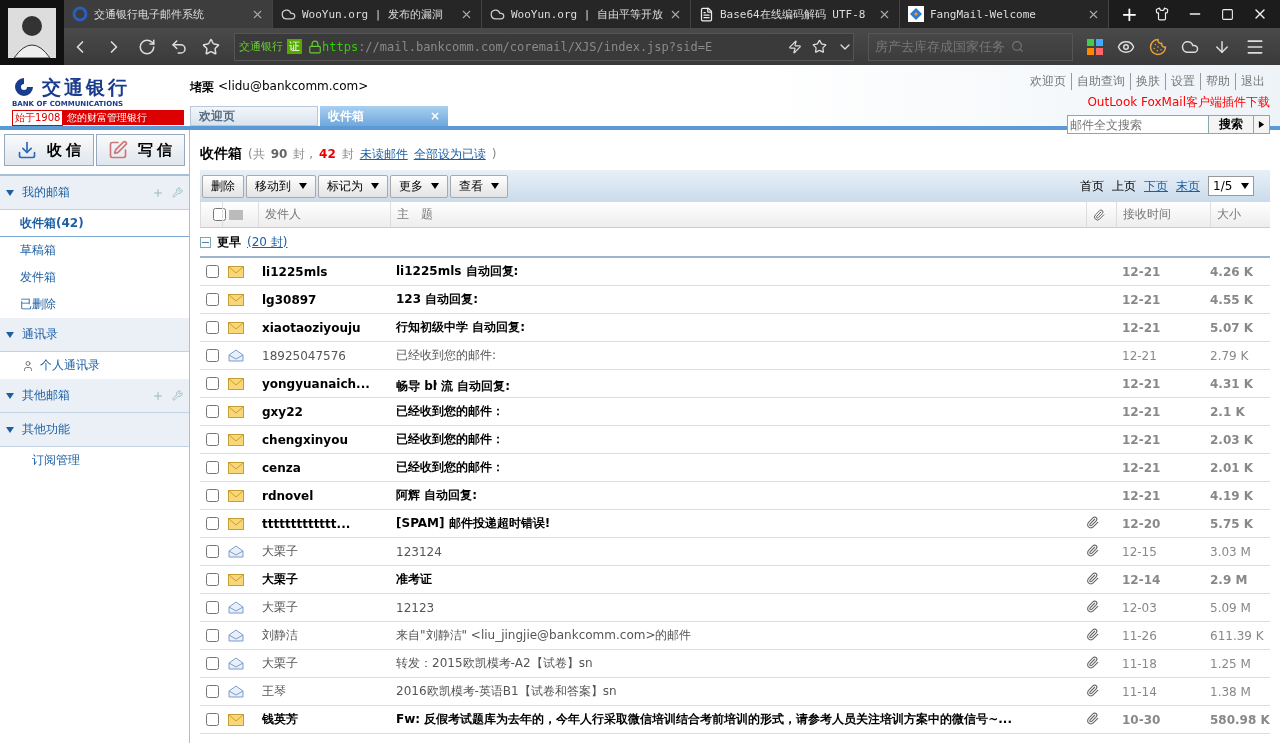  I want to click on select-all-checkbox, so click(219, 214).